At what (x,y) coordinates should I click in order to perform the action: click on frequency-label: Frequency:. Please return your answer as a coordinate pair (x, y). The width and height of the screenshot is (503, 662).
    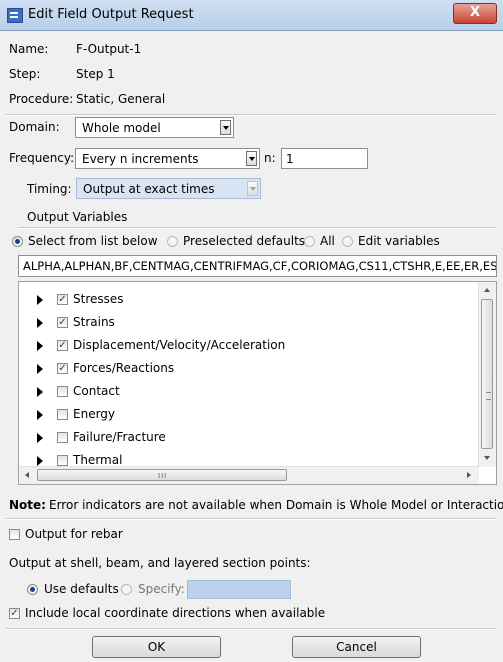
    Looking at the image, I should click on (42, 158).